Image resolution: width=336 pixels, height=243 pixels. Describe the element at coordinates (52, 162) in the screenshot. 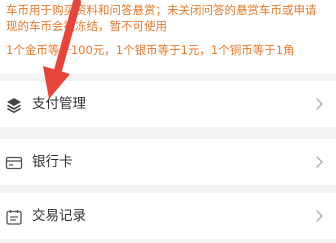

I see `menu-item-label: 银行卡` at that location.